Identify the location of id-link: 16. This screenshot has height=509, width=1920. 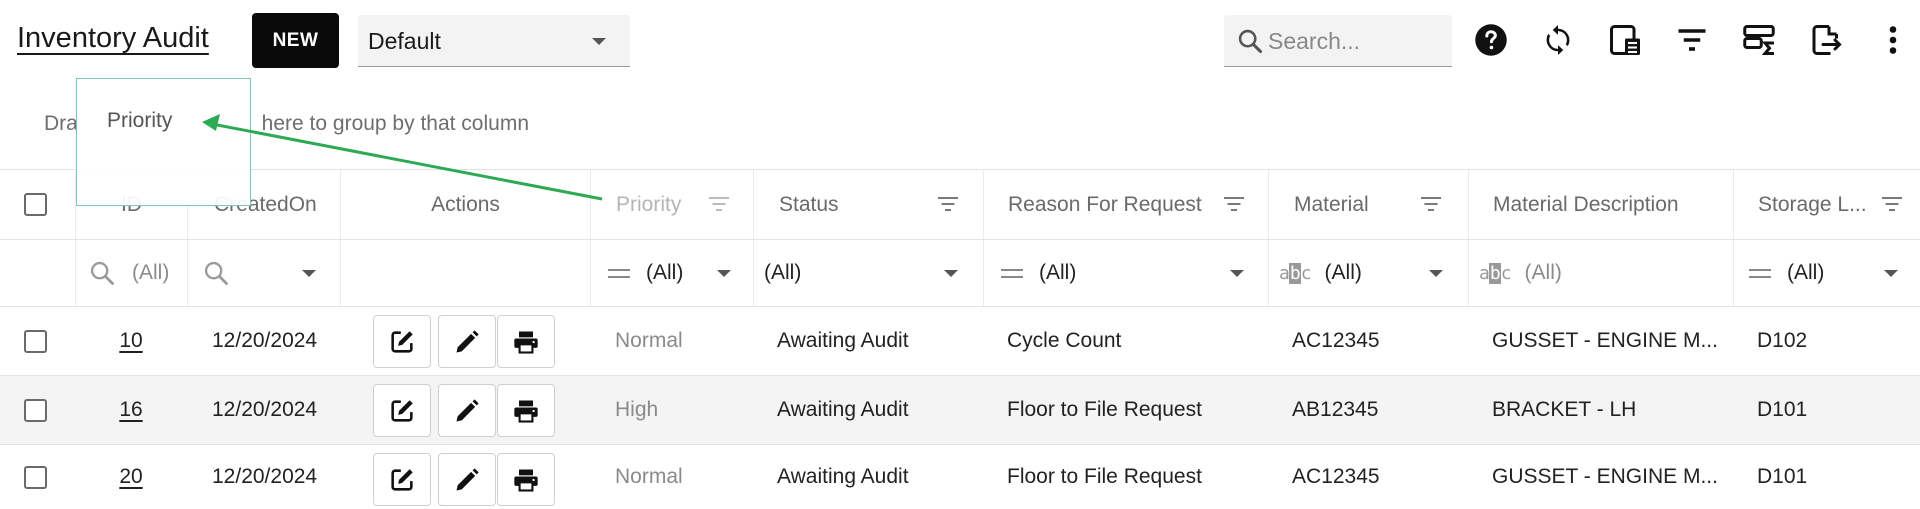
(130, 410).